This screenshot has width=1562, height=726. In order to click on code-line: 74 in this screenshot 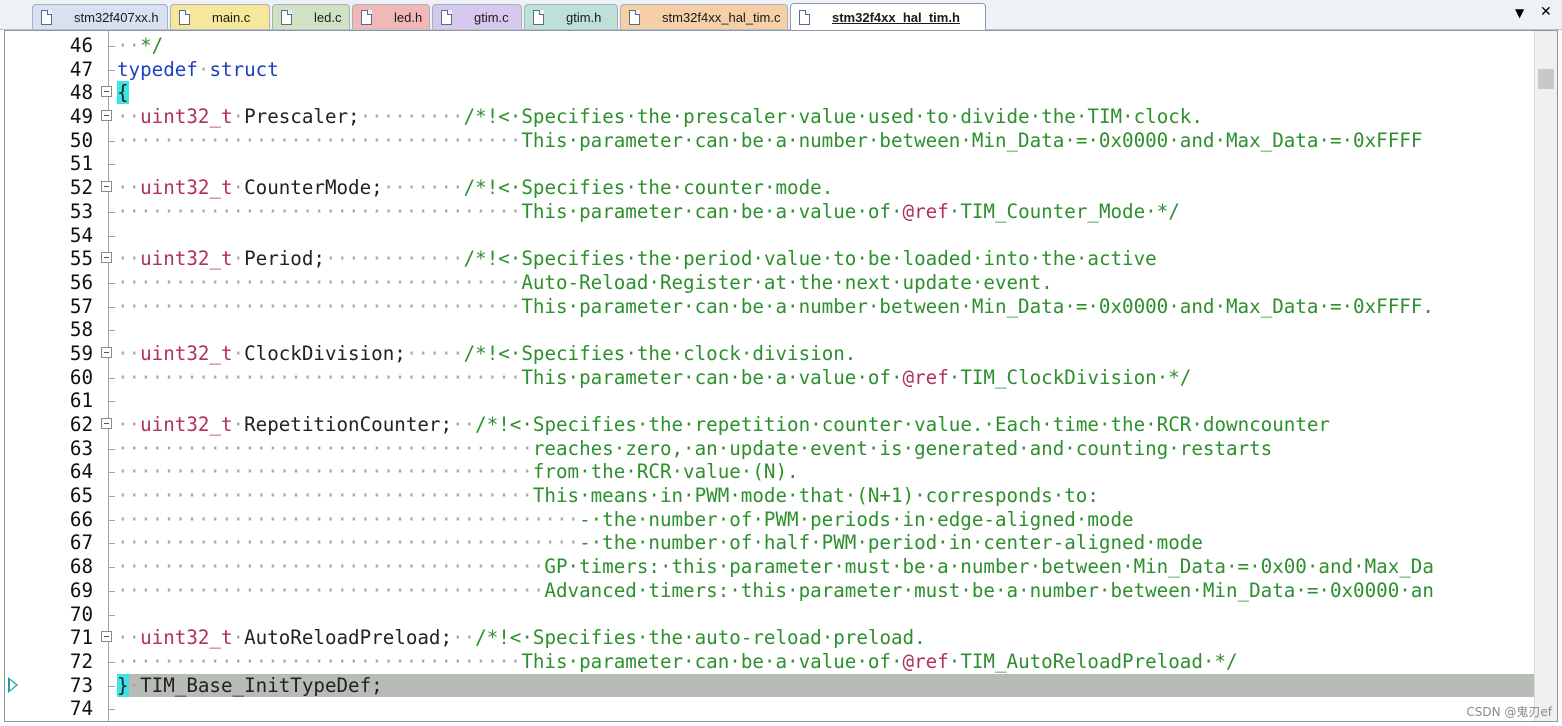, I will do `click(770, 709)`.